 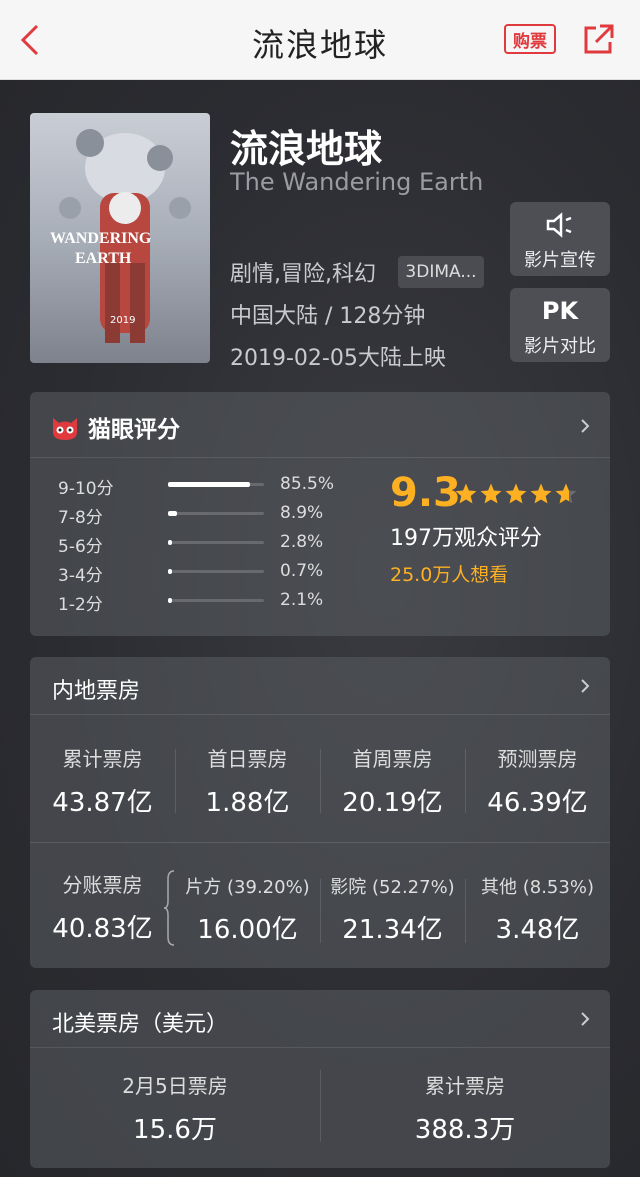 What do you see at coordinates (102, 907) in the screenshot?
I see `stat-split-total: 分账票房 40.83亿` at bounding box center [102, 907].